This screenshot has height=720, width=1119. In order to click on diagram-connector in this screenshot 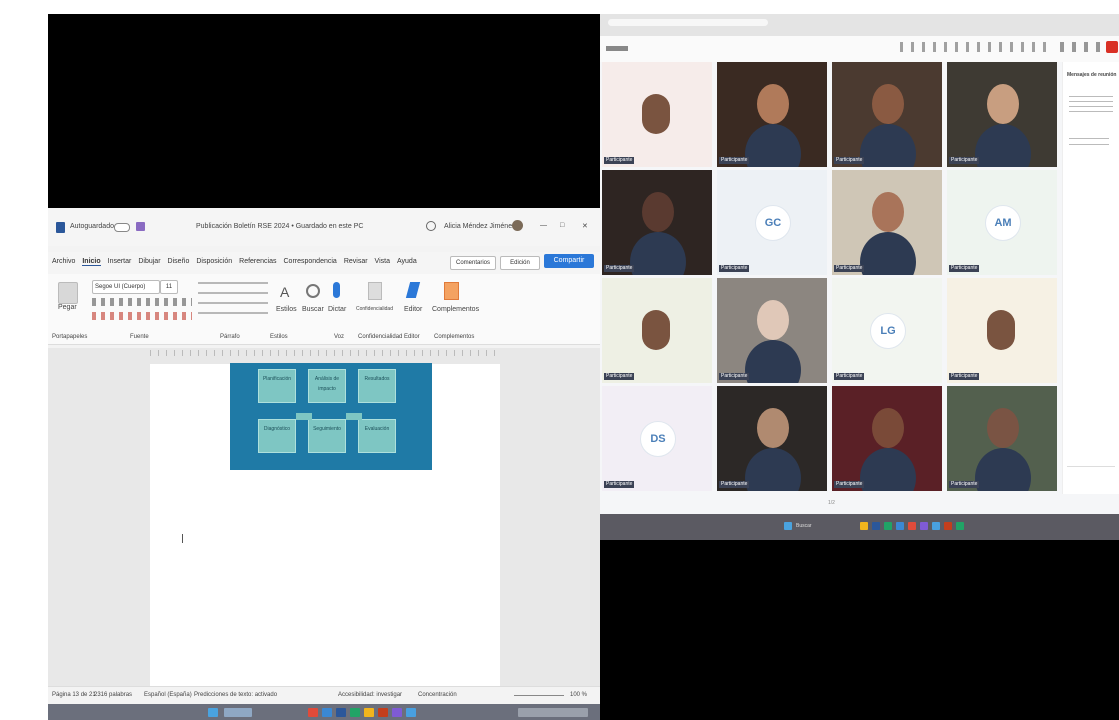, I will do `click(354, 416)`.